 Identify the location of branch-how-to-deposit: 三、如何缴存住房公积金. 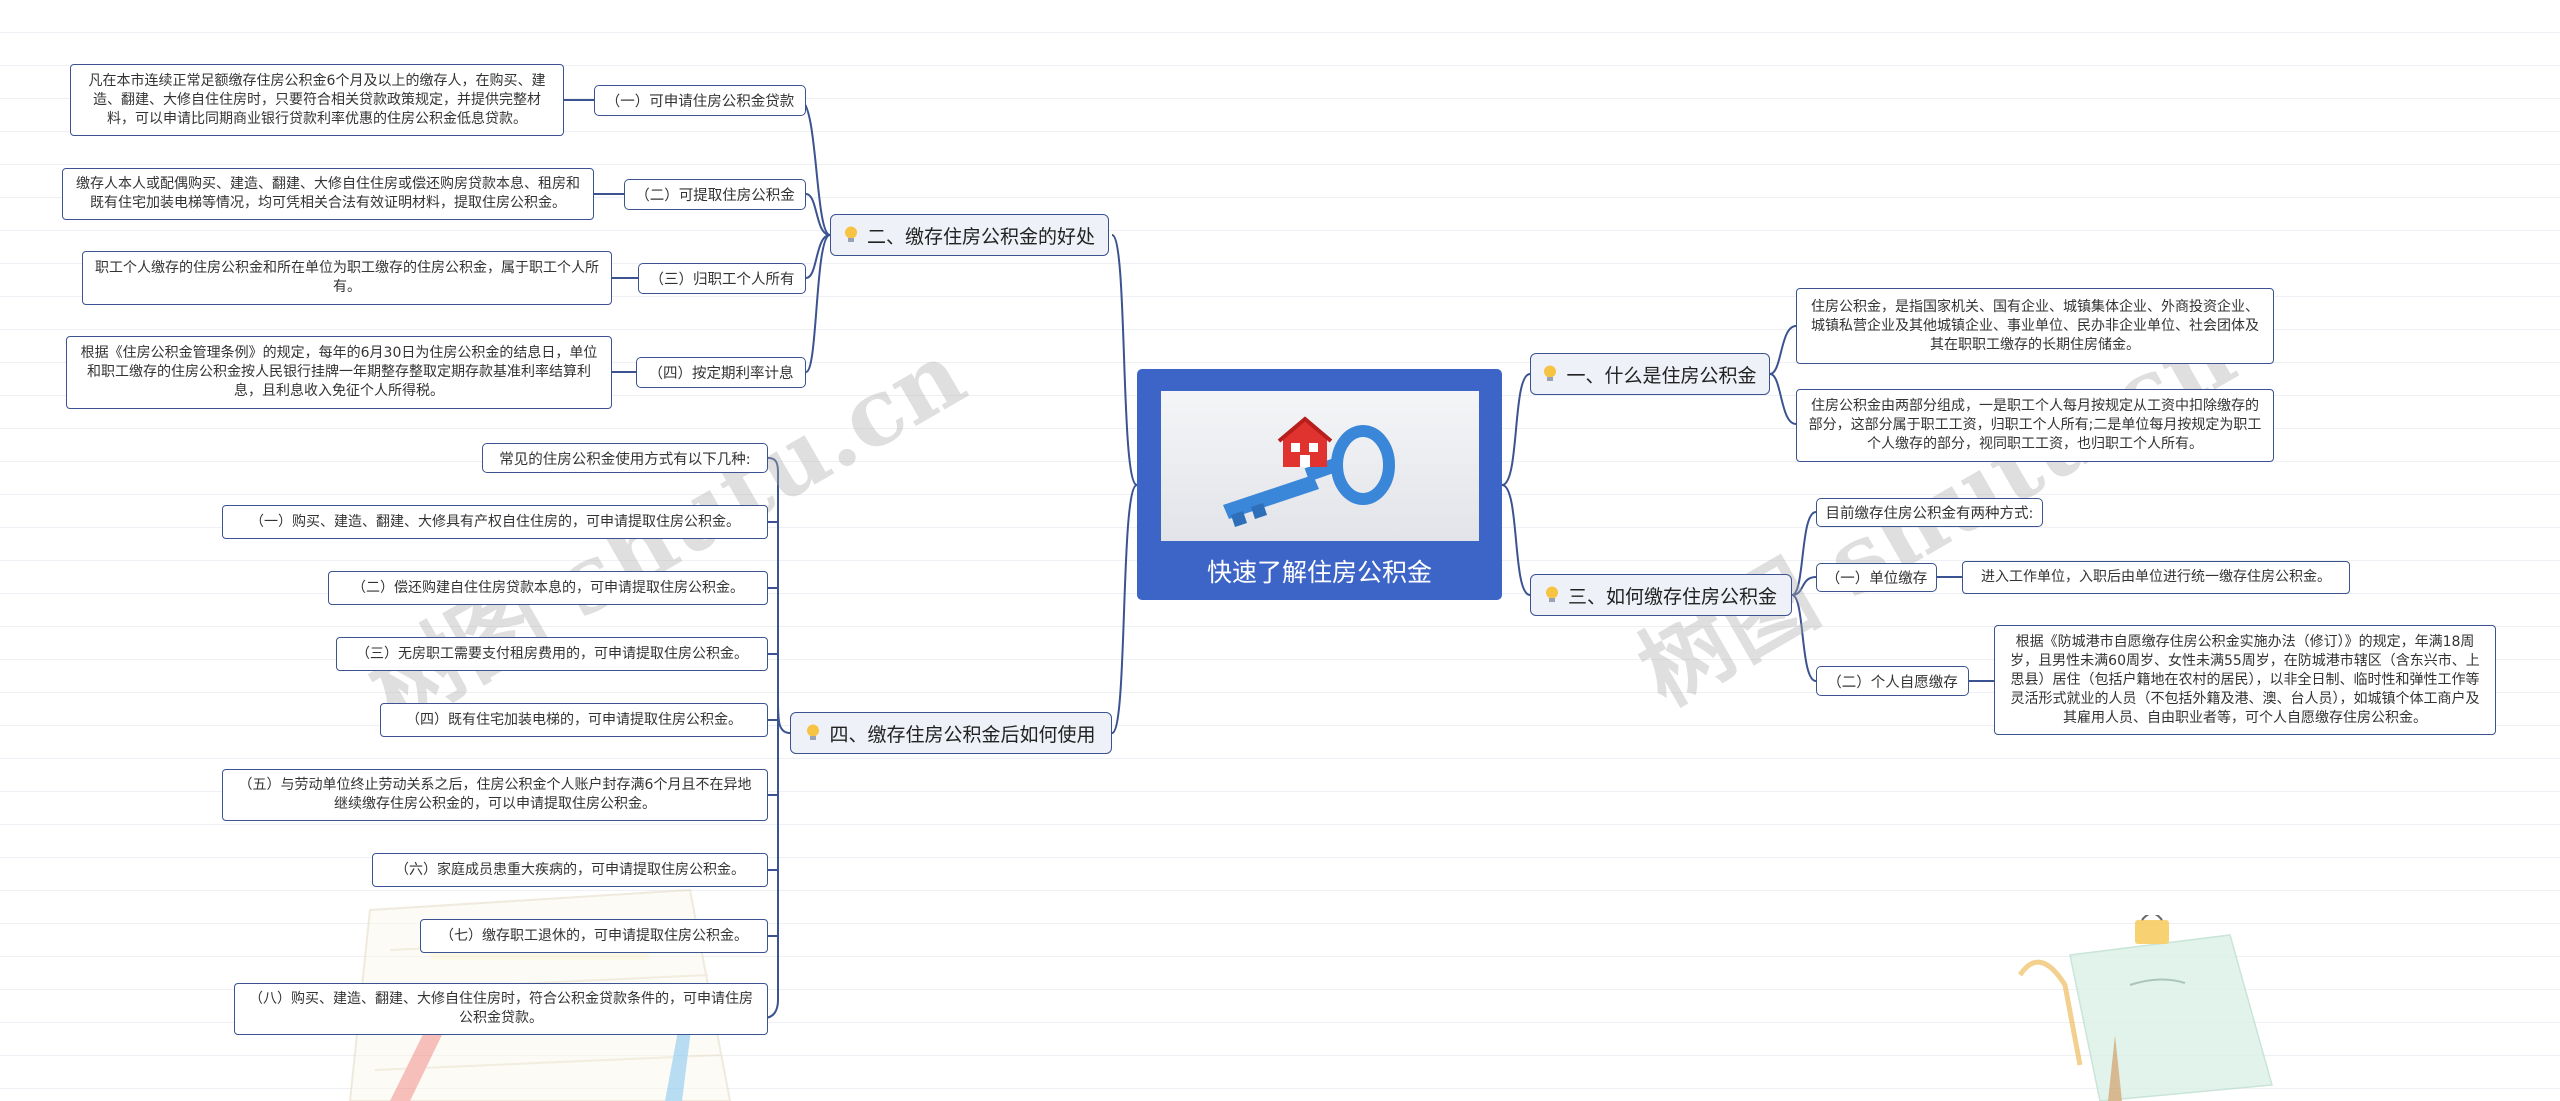
(1661, 595).